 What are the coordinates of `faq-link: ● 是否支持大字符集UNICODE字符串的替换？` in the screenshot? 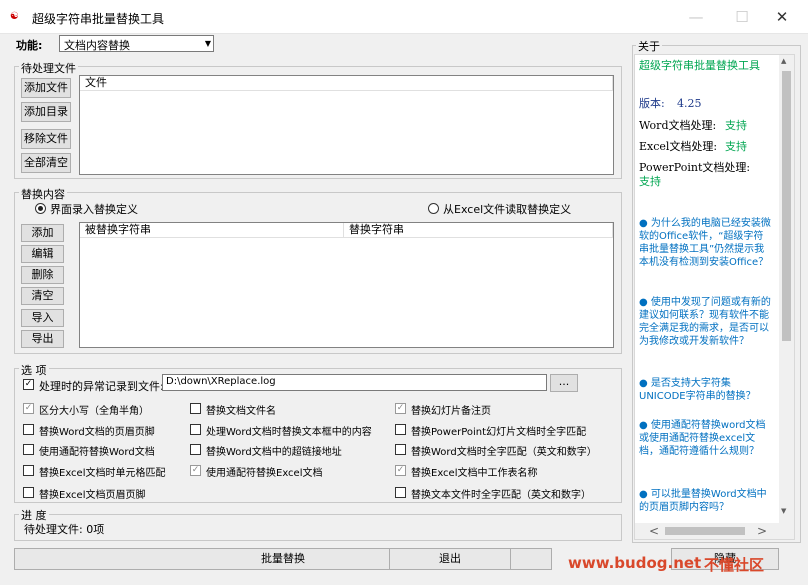 It's located at (706, 390).